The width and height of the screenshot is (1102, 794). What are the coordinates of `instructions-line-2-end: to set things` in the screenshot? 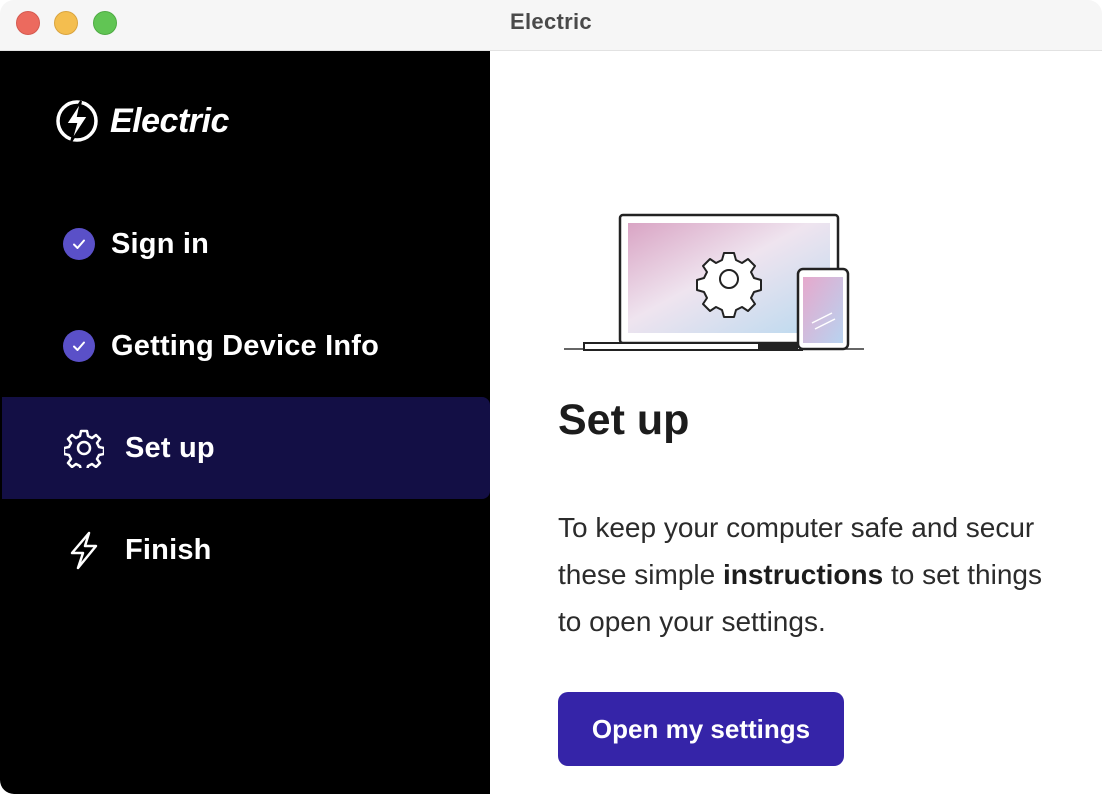 It's located at (962, 574).